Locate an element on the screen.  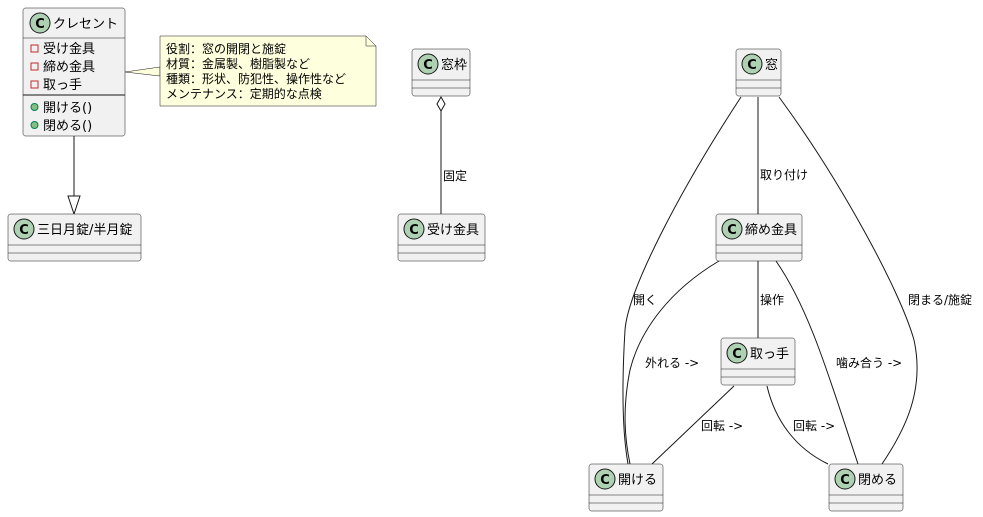
relation-handle-close: 回転 -> is located at coordinates (800, 425).